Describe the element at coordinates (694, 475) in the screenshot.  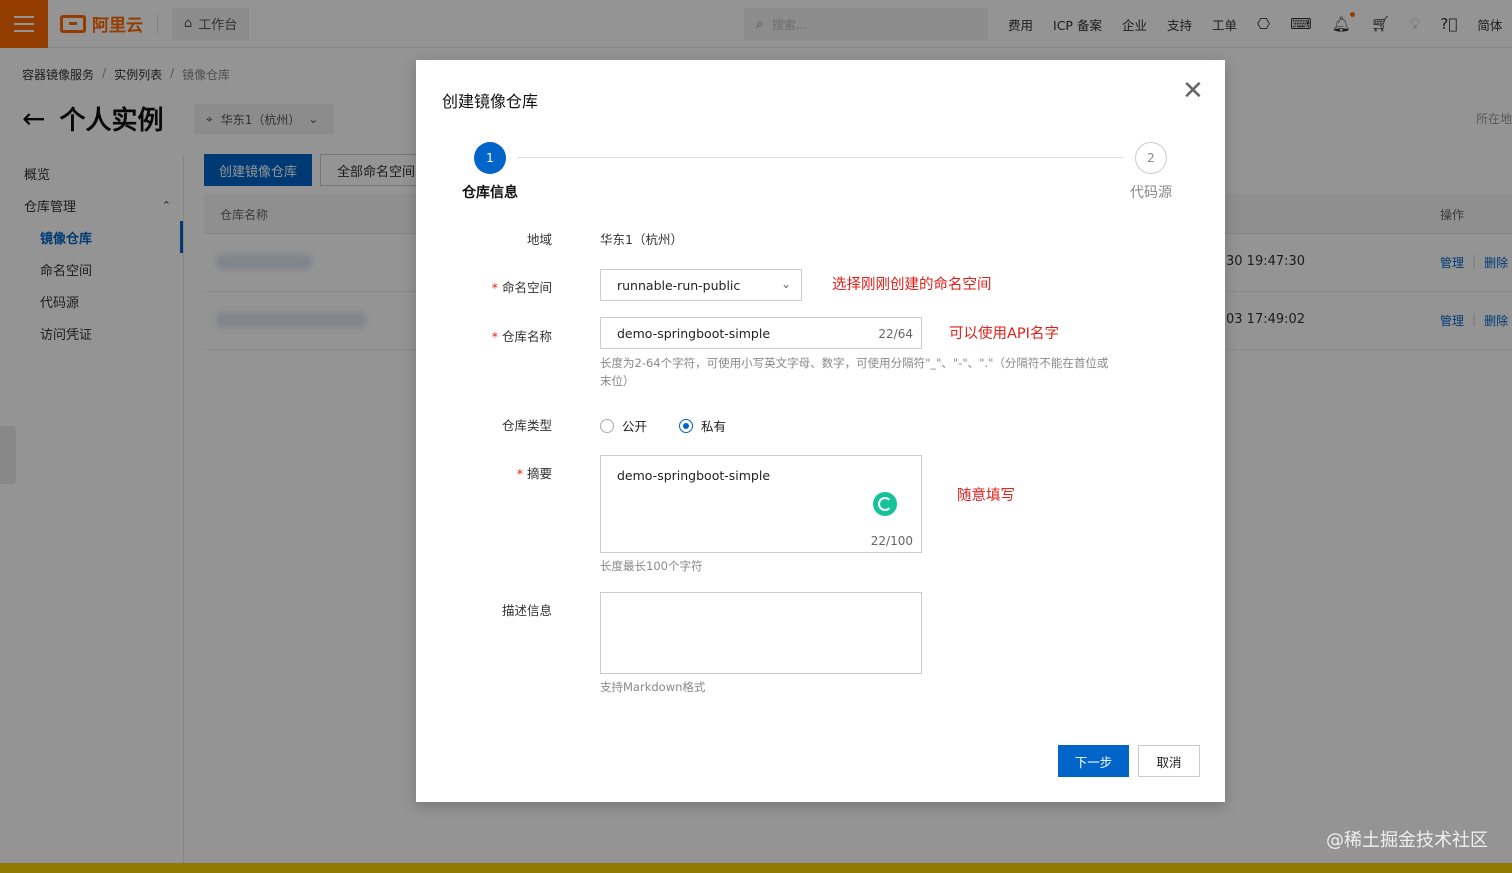
I see `summary-value: demo-springboot-simple` at that location.